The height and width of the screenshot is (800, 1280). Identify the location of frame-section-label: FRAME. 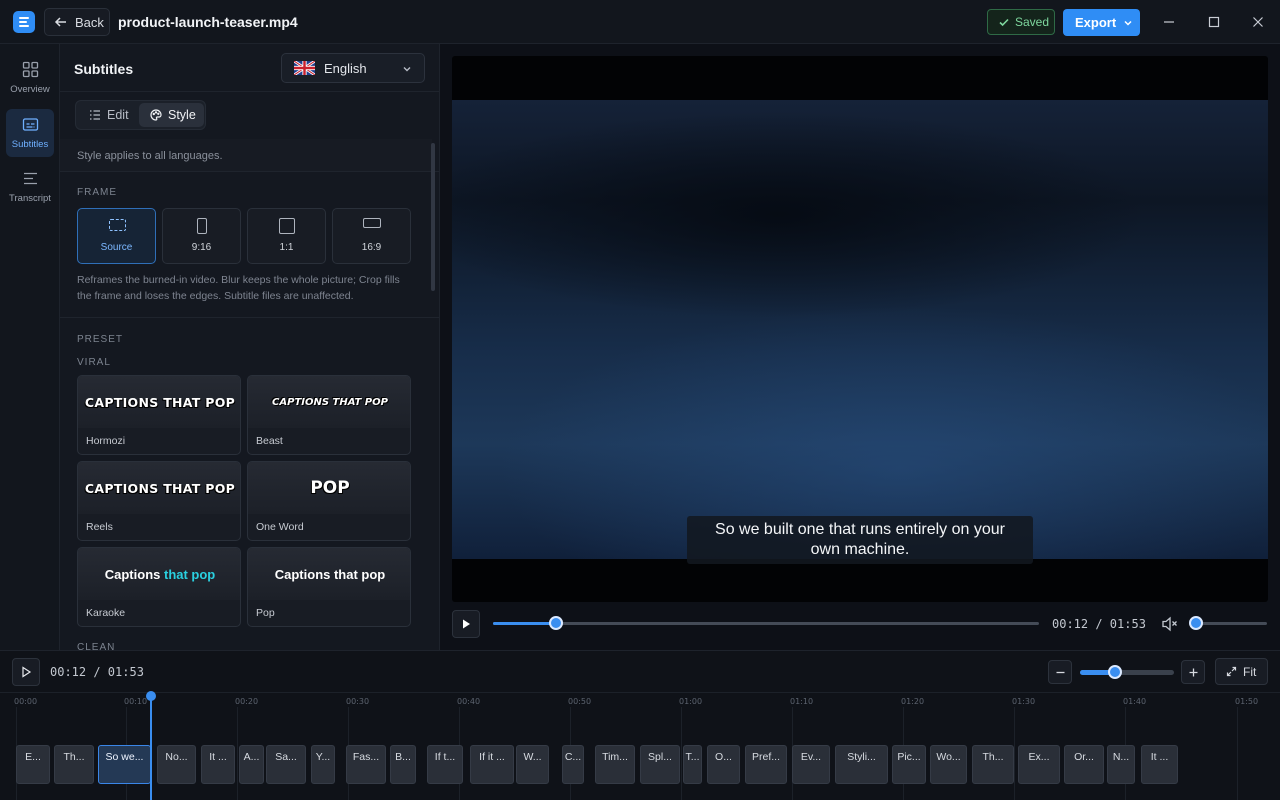
(97, 192).